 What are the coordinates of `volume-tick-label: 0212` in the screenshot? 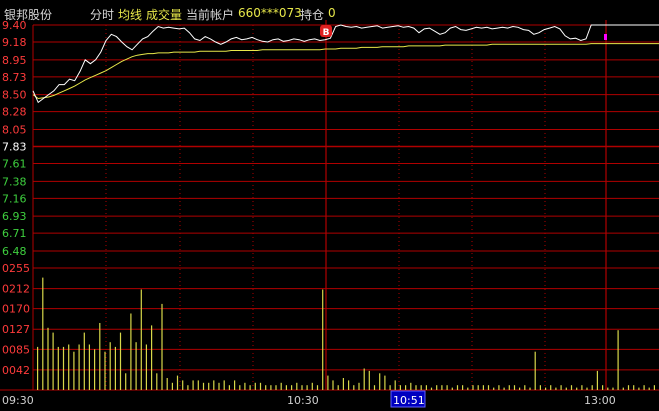 It's located at (16, 289).